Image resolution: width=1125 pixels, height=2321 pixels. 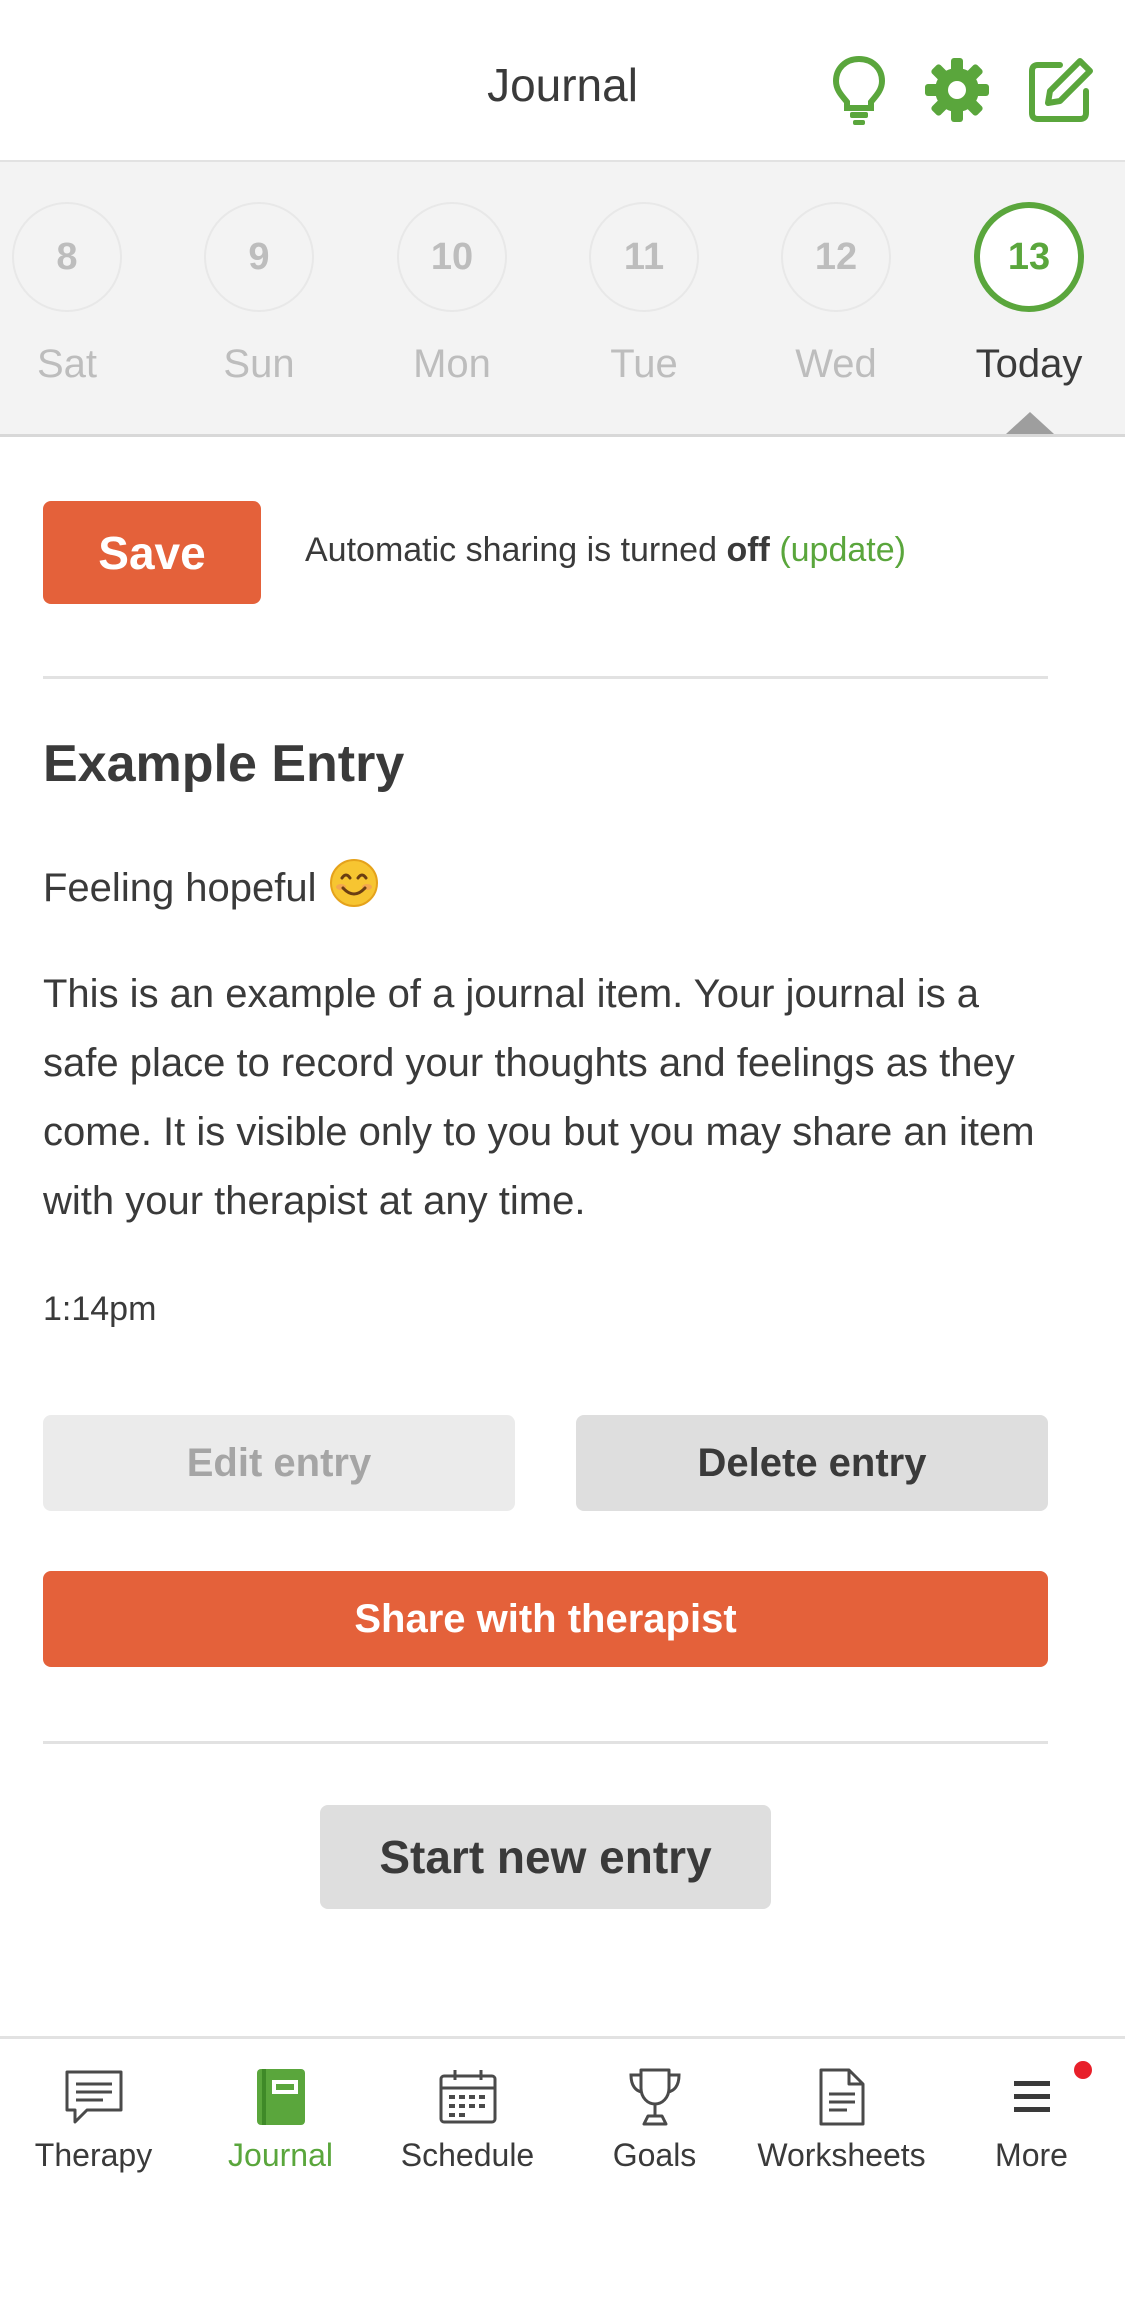 I want to click on tab-journal: Journal, so click(x=280, y=2119).